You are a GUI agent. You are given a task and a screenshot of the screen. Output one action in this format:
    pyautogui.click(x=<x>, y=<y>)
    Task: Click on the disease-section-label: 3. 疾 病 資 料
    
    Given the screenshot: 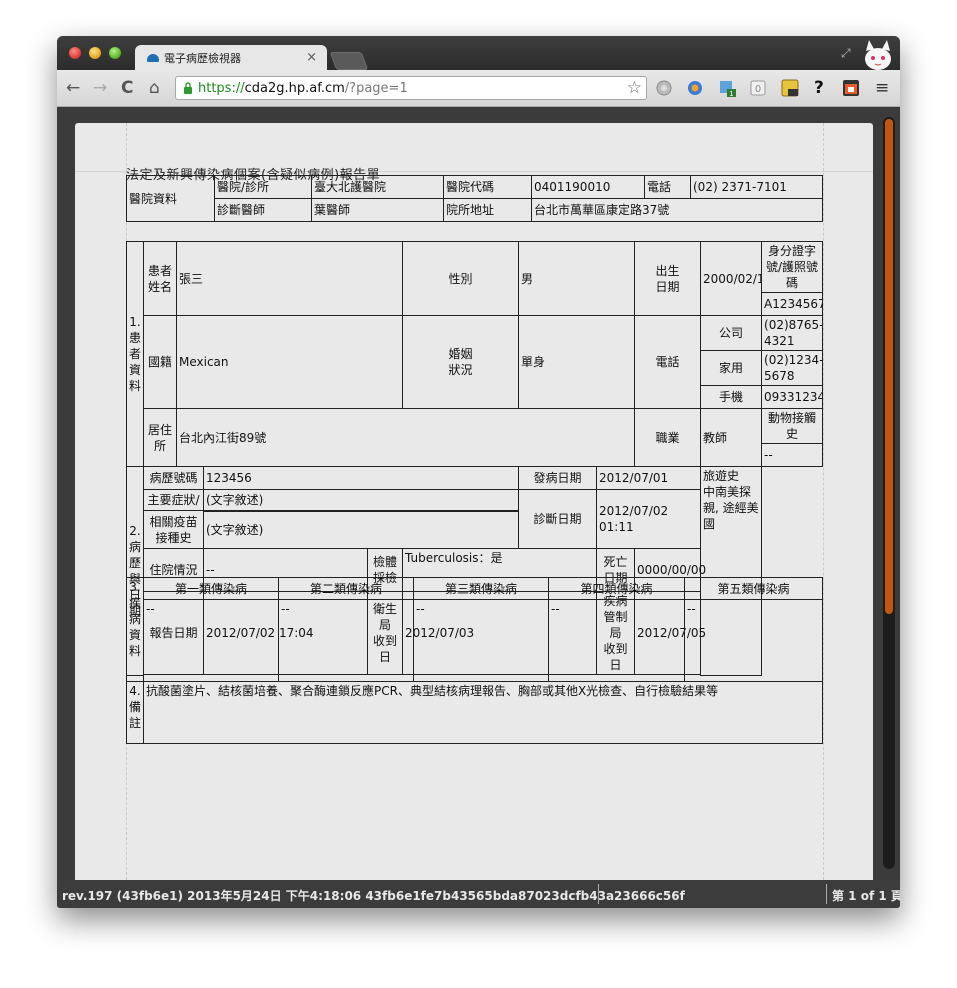 What is the action you would take?
    pyautogui.click(x=135, y=629)
    